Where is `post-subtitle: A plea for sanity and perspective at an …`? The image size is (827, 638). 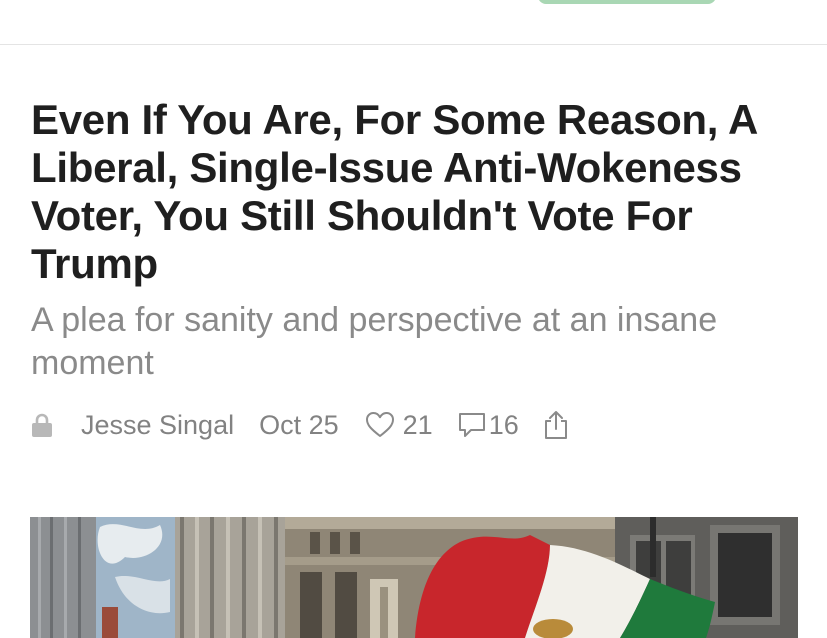
post-subtitle: A plea for sanity and perspective at an … is located at coordinates (374, 341).